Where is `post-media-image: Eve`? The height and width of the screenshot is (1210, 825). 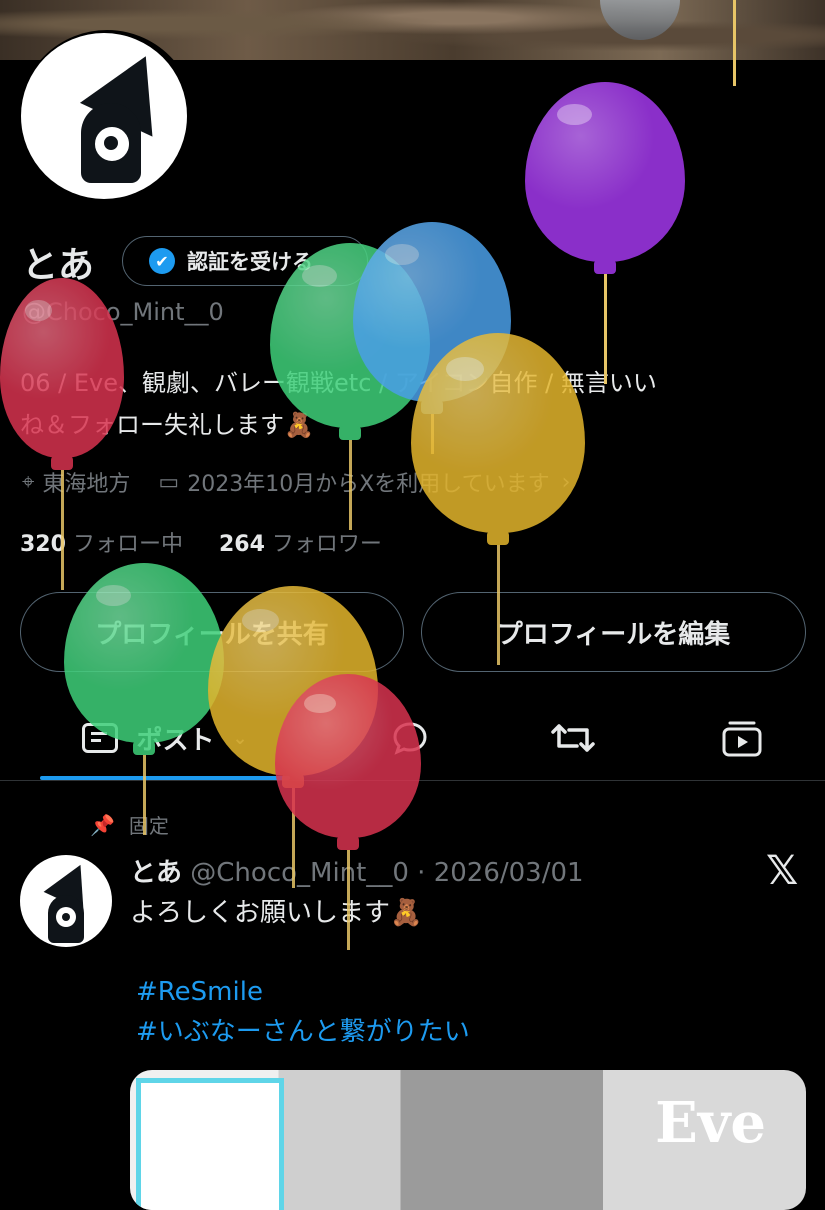
post-media-image: Eve is located at coordinates (468, 1140).